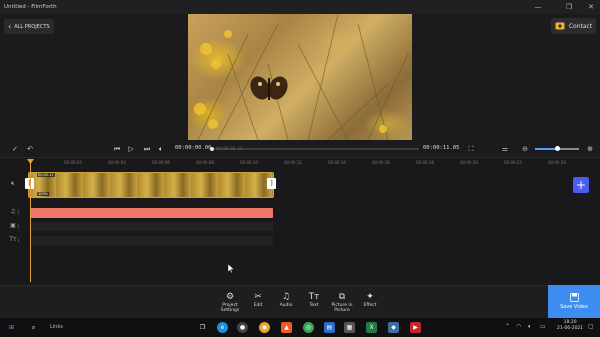 The height and width of the screenshot is (337, 600). I want to click on add-media-button: +, so click(581, 185).